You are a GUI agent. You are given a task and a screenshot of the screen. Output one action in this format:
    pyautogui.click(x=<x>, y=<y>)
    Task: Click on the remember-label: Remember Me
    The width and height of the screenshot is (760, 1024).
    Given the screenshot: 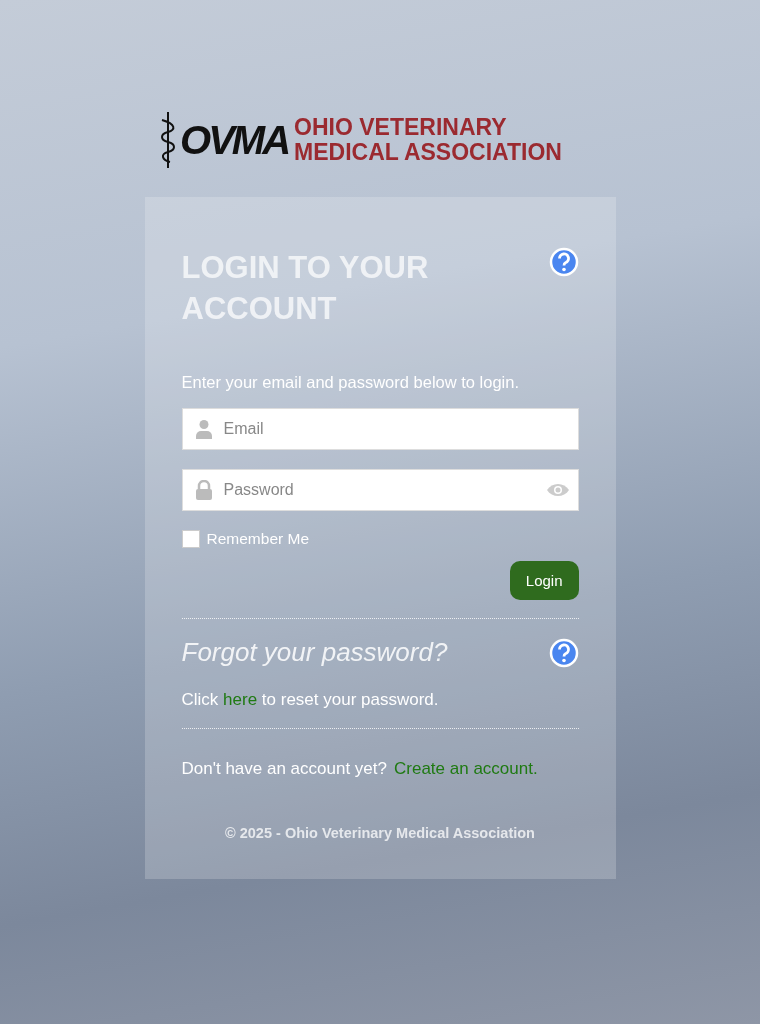 What is the action you would take?
    pyautogui.click(x=257, y=539)
    